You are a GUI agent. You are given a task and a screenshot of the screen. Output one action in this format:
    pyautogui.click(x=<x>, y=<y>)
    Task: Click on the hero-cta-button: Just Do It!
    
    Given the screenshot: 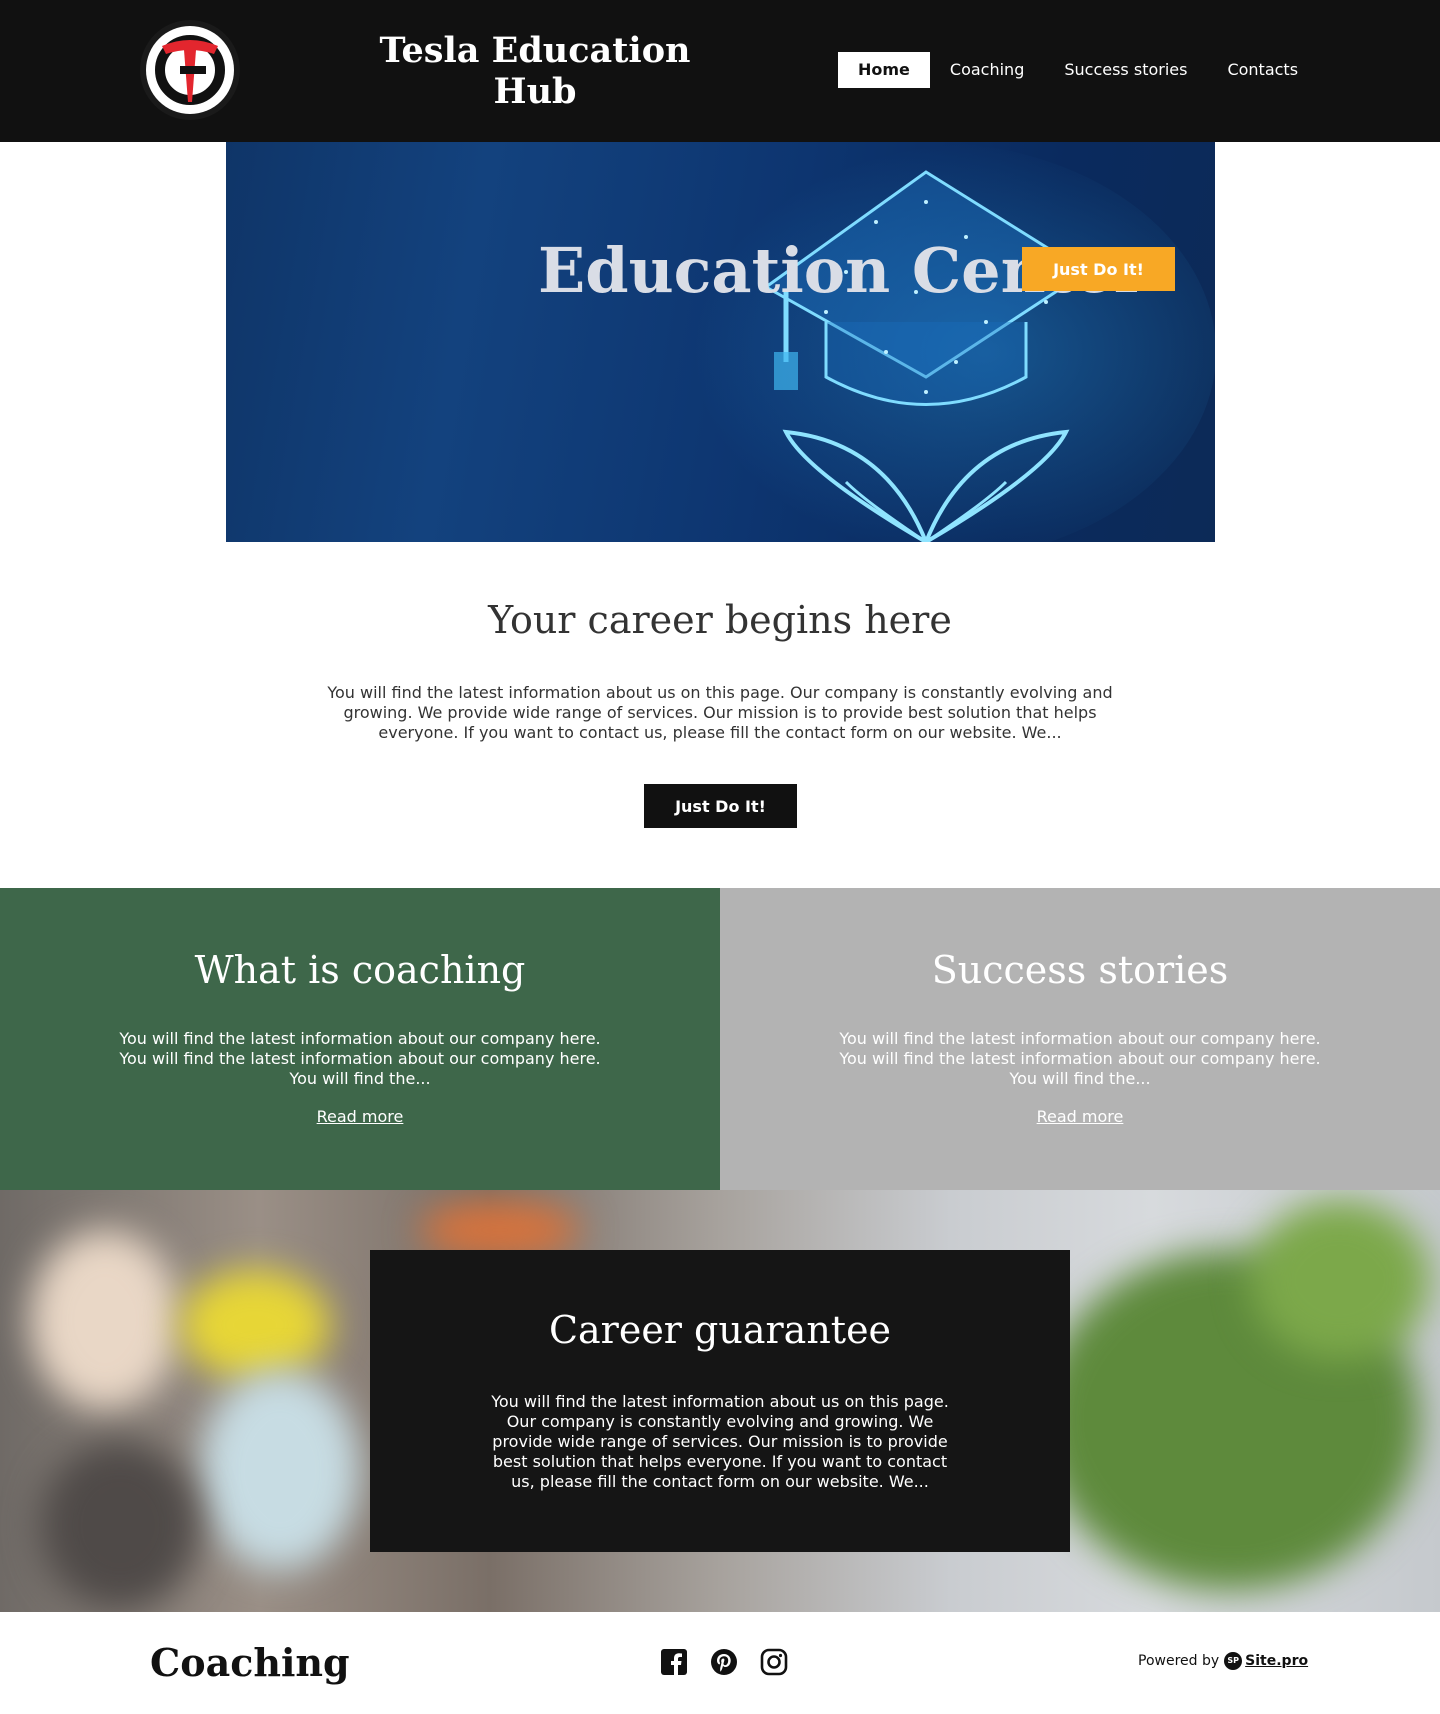 What is the action you would take?
    pyautogui.click(x=1098, y=269)
    